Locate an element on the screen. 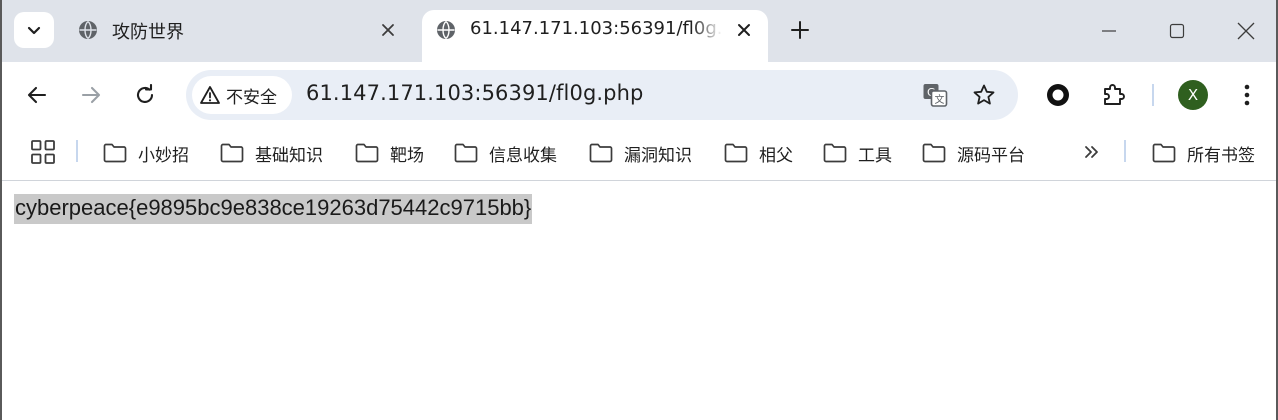 This screenshot has width=1278, height=420. reload-icon is located at coordinates (145, 93).